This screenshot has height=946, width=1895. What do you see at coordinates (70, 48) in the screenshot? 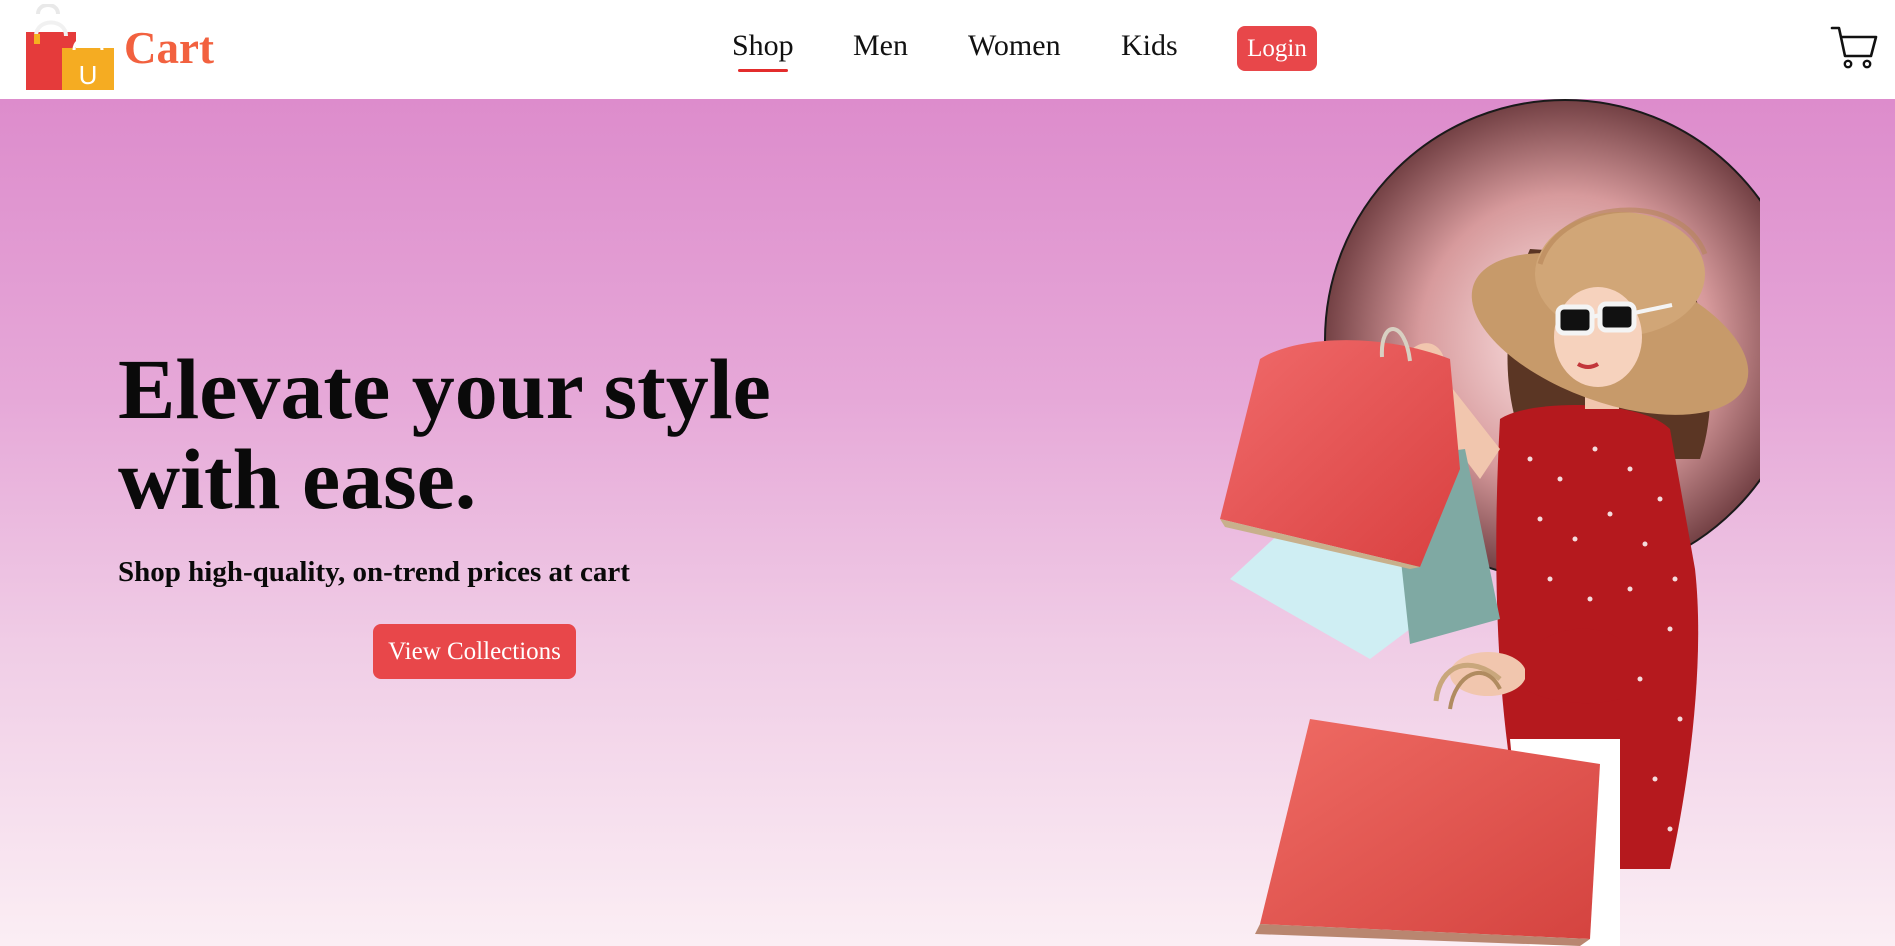
I see `shopping-bags-logo-icon: U` at bounding box center [70, 48].